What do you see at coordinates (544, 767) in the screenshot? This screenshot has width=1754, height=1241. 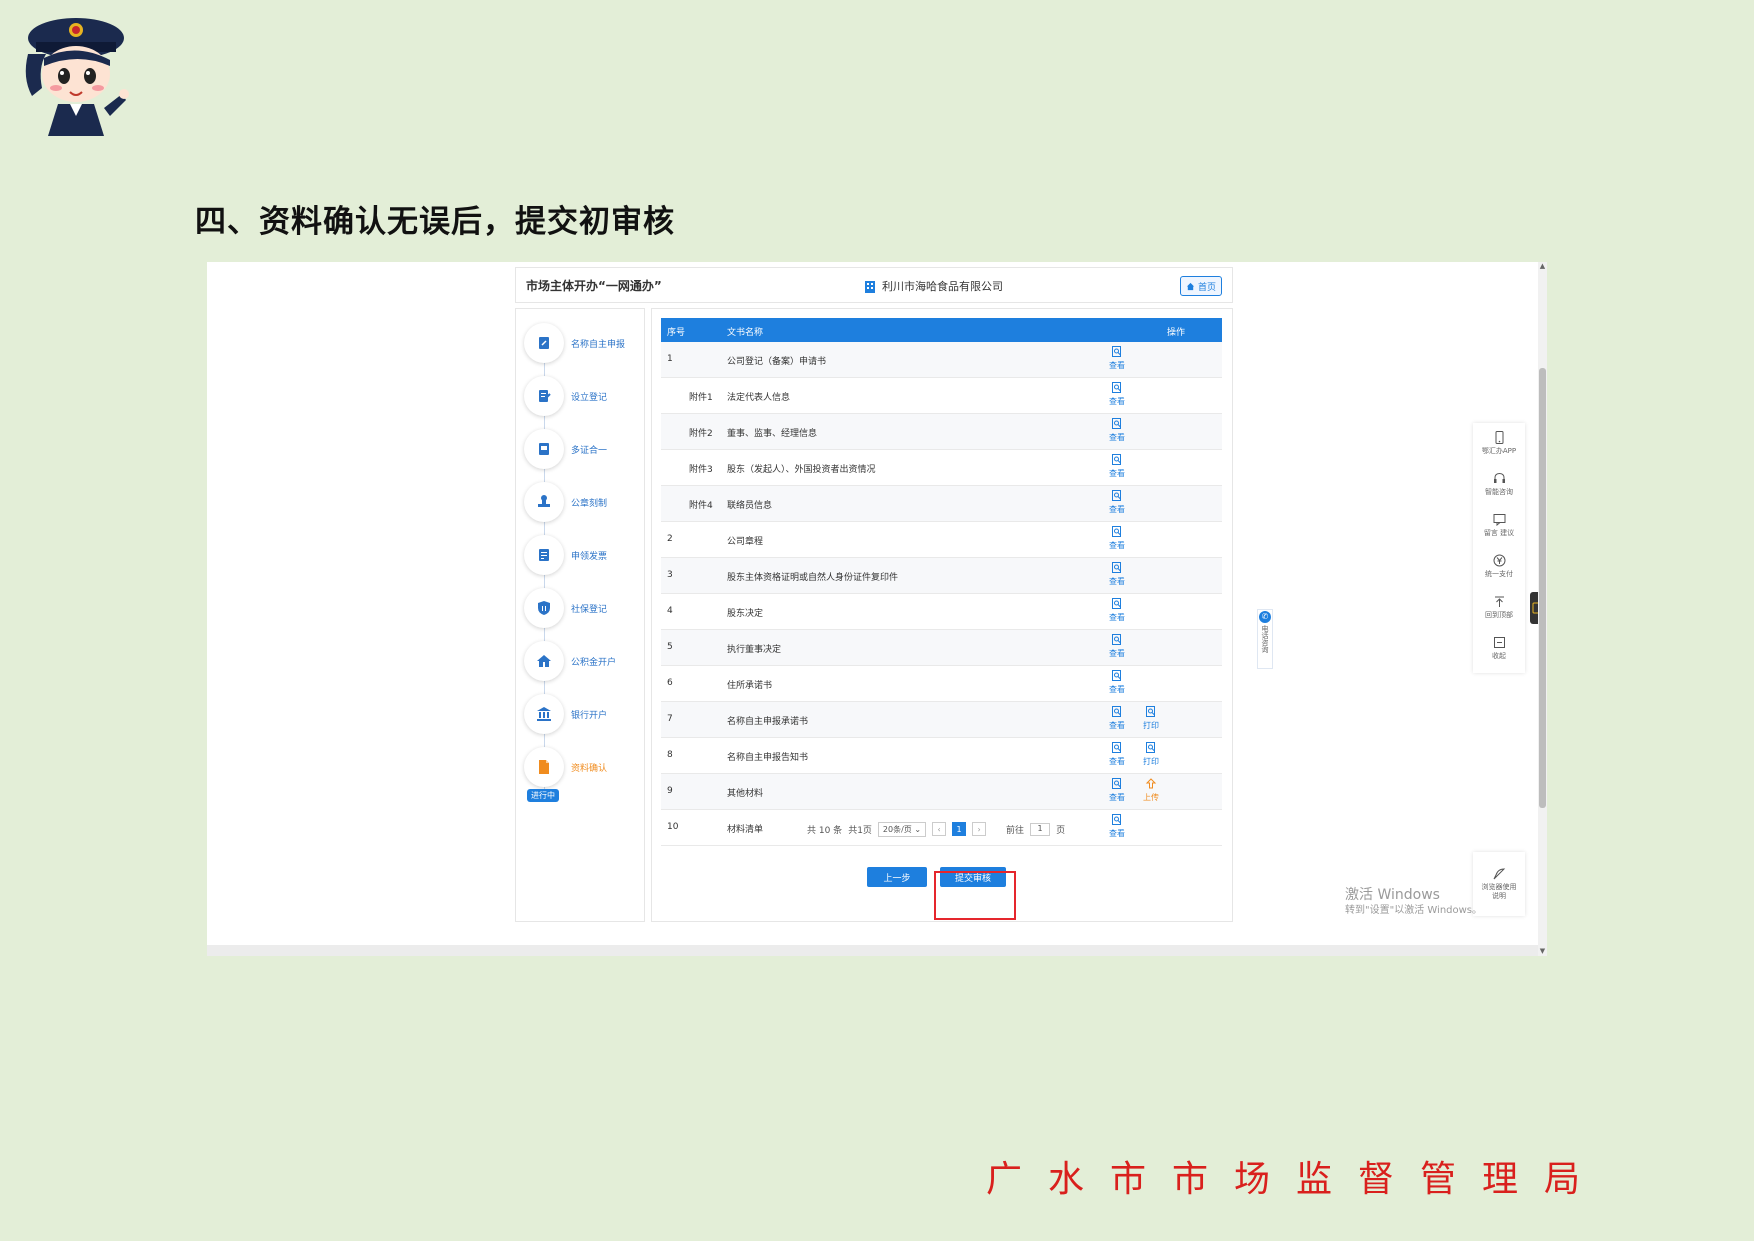 I see `file-icon` at bounding box center [544, 767].